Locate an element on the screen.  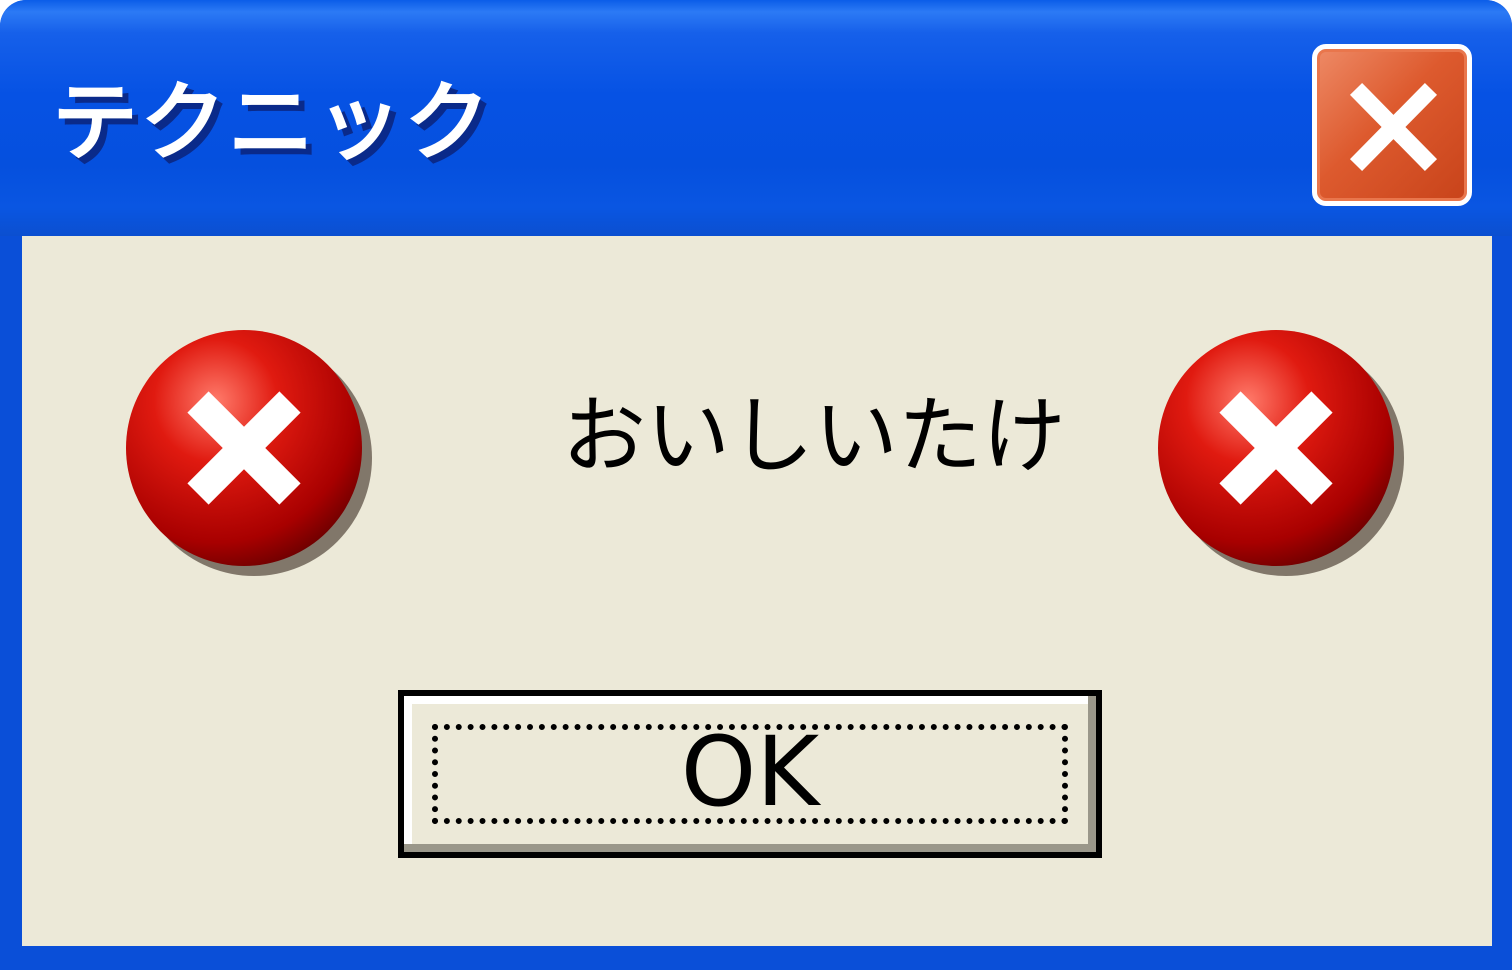
ok-button: OK is located at coordinates (750, 774).